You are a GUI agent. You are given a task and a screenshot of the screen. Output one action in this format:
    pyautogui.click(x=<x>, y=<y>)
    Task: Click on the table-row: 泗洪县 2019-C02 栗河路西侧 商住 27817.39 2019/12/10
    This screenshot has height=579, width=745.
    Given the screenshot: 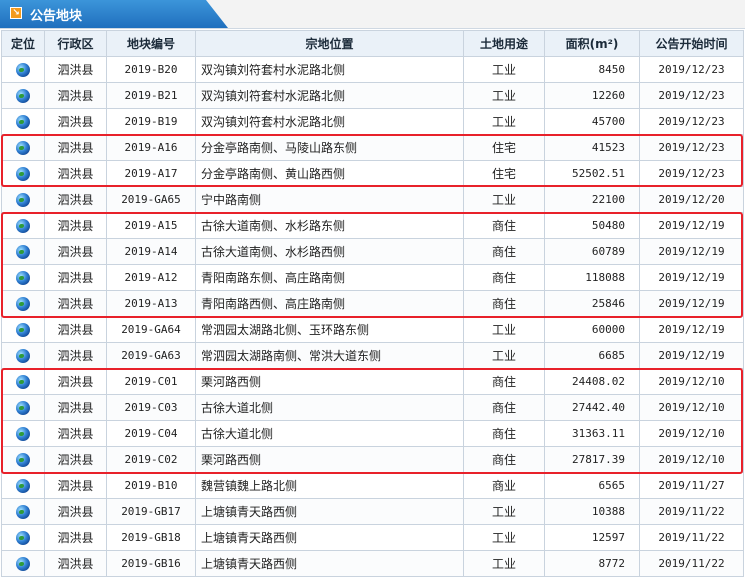 What is the action you would take?
    pyautogui.click(x=372, y=459)
    